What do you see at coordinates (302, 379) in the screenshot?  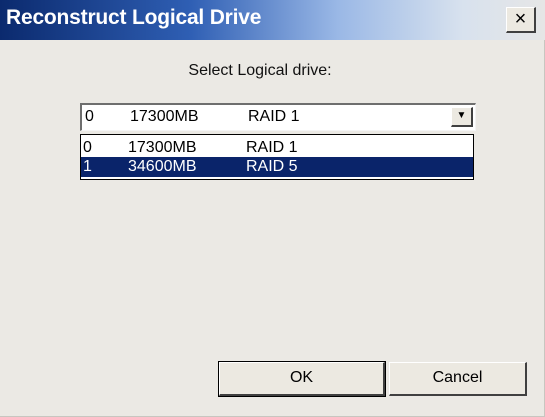 I see `ok-button: OK` at bounding box center [302, 379].